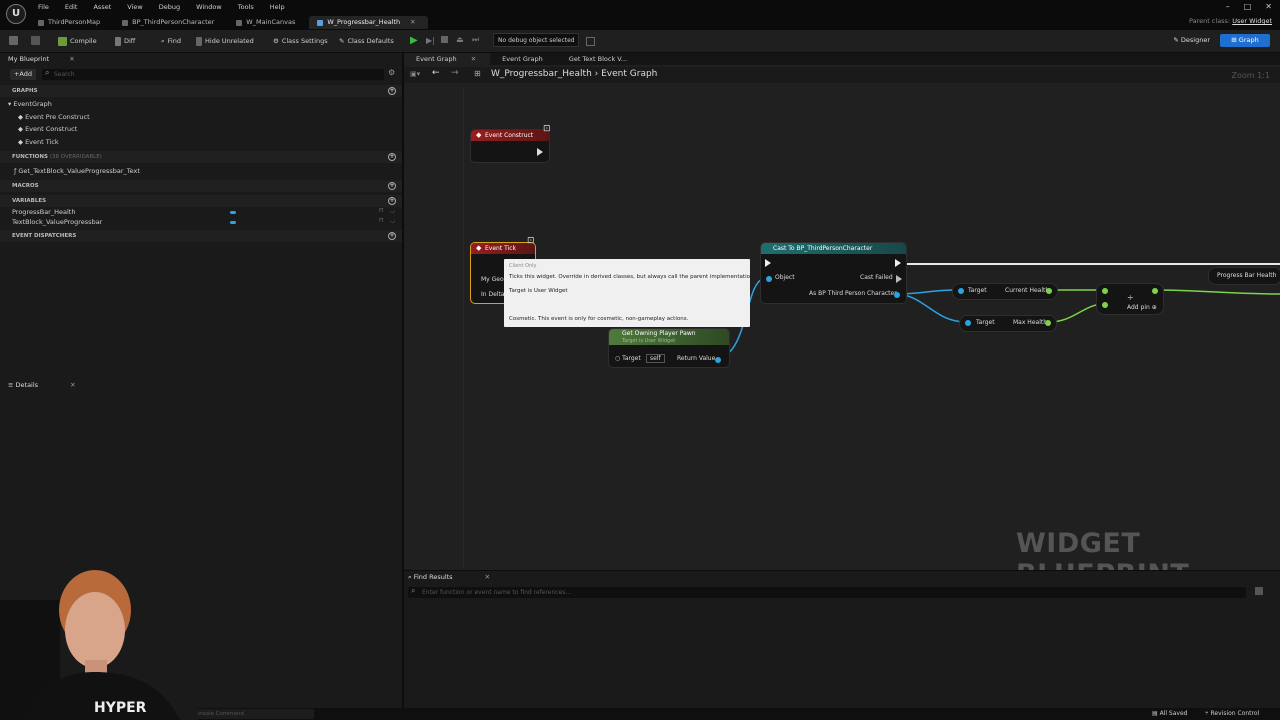 The image size is (1280, 720). Describe the element at coordinates (57, 222) in the screenshot. I see `variable-item: TextBlock_ValueProgressbar` at that location.